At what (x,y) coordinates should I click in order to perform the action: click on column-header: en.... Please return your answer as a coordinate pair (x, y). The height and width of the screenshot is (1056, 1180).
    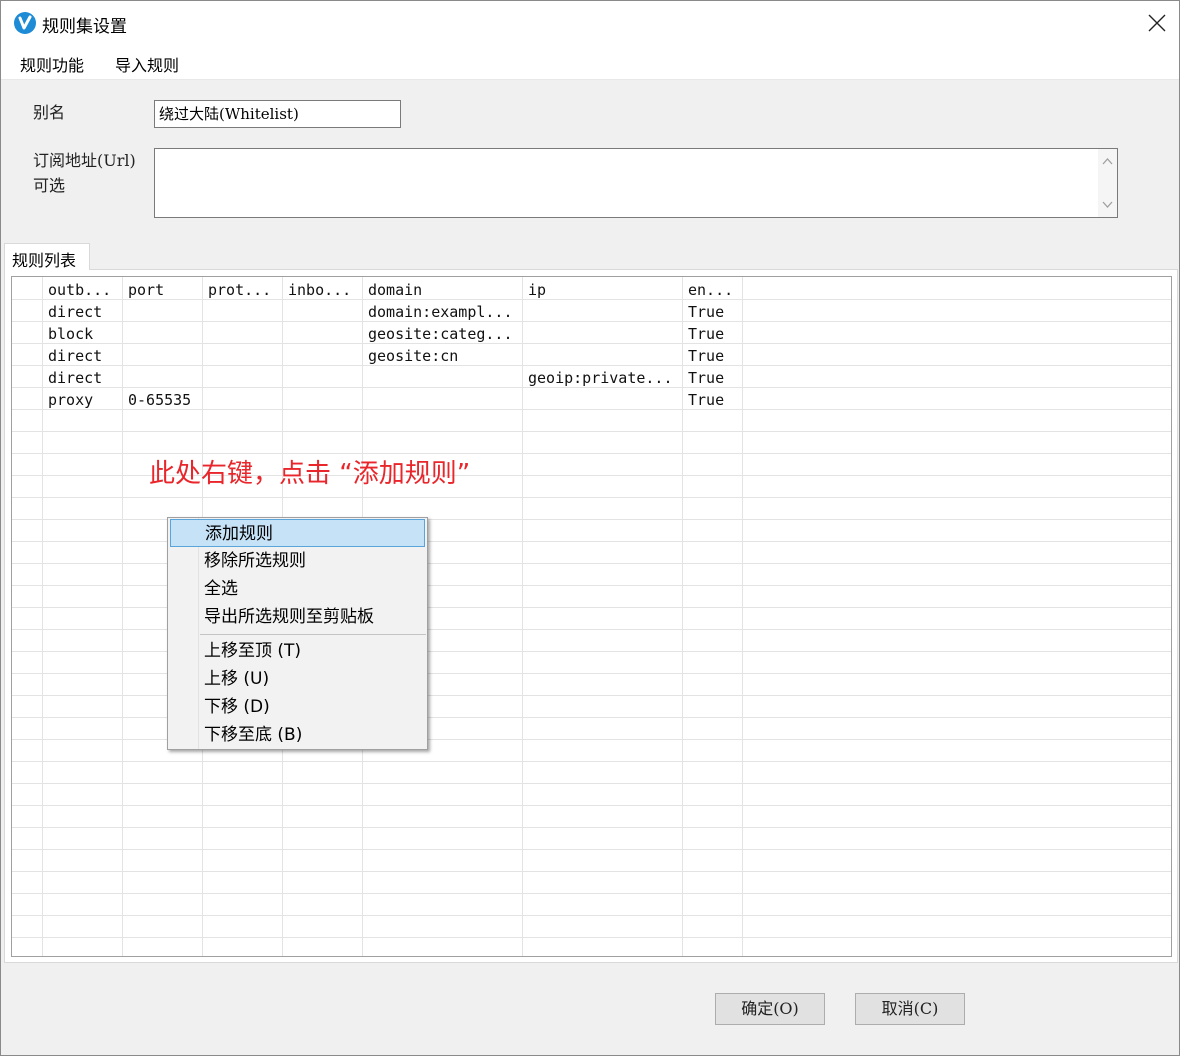
    Looking at the image, I should click on (710, 290).